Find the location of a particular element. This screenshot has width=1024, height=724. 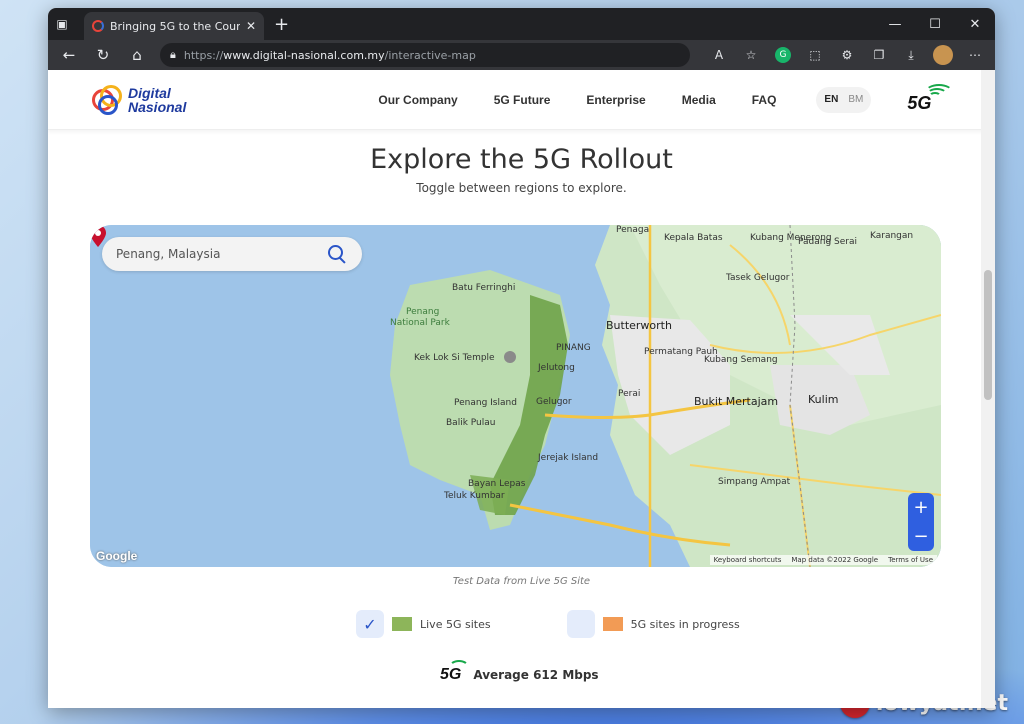

tab-title: Bringing 5G to the Country | Dig is located at coordinates (175, 26).